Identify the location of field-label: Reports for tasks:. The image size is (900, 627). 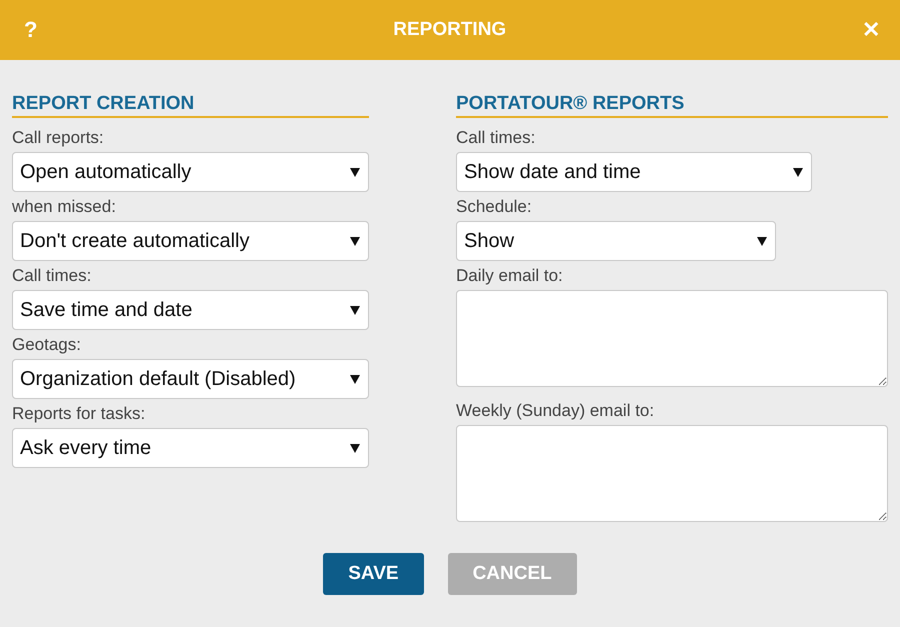
(79, 414).